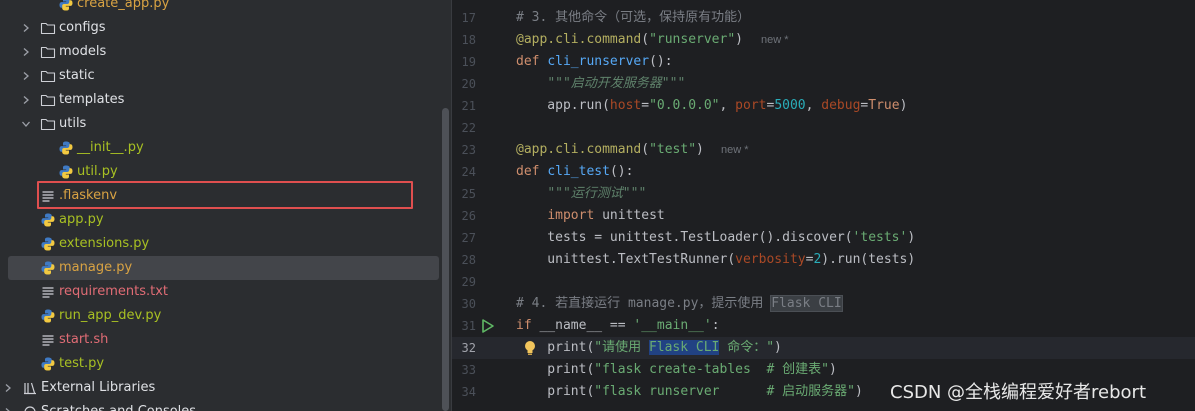 This screenshot has width=1195, height=411. Describe the element at coordinates (118, 405) in the screenshot. I see `tree-item-label: Scratches and Consoles` at that location.